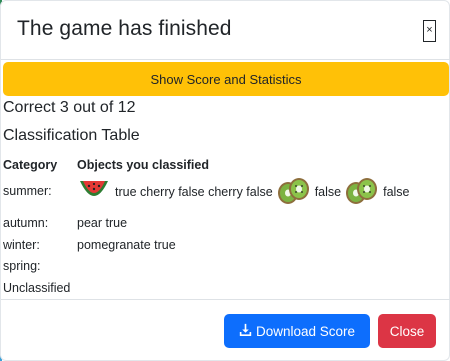  Describe the element at coordinates (37, 288) in the screenshot. I see `row-label-unclassified: Unclassified` at that location.